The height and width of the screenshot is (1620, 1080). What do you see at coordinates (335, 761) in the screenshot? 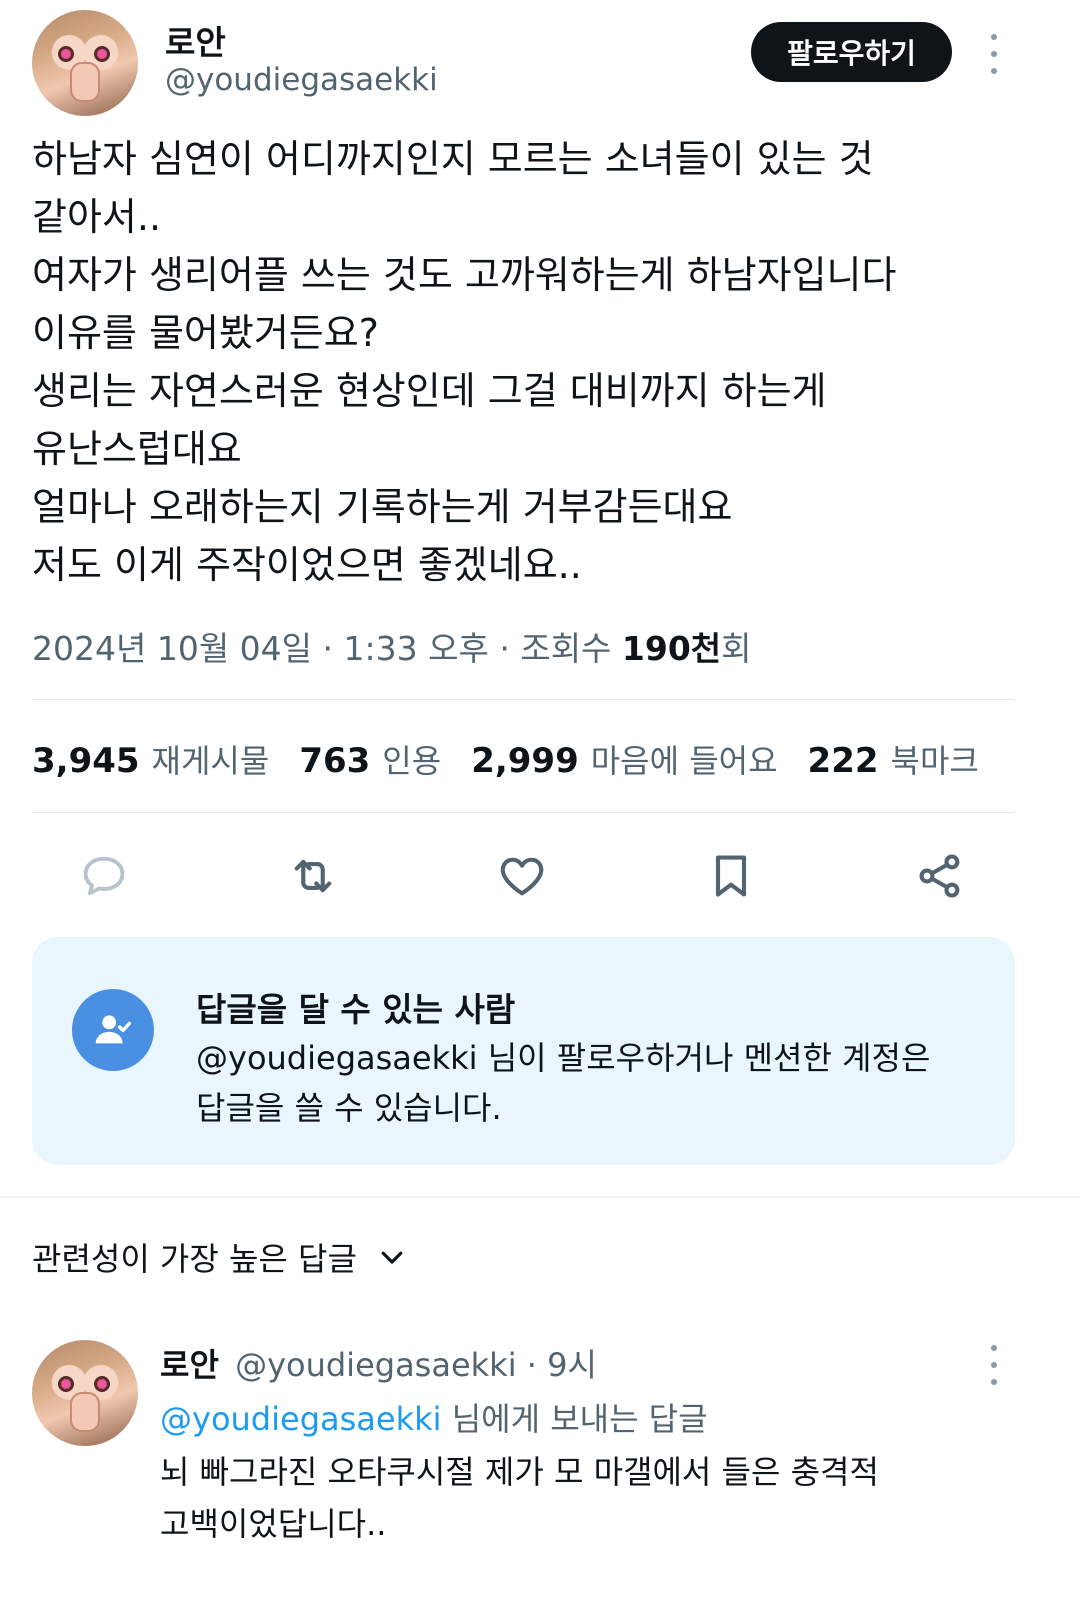
I see `quotes-count: 763` at bounding box center [335, 761].